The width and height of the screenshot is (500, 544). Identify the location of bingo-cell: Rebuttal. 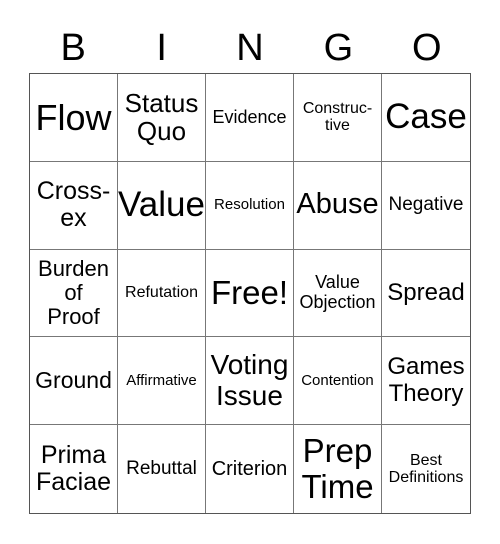
(162, 469).